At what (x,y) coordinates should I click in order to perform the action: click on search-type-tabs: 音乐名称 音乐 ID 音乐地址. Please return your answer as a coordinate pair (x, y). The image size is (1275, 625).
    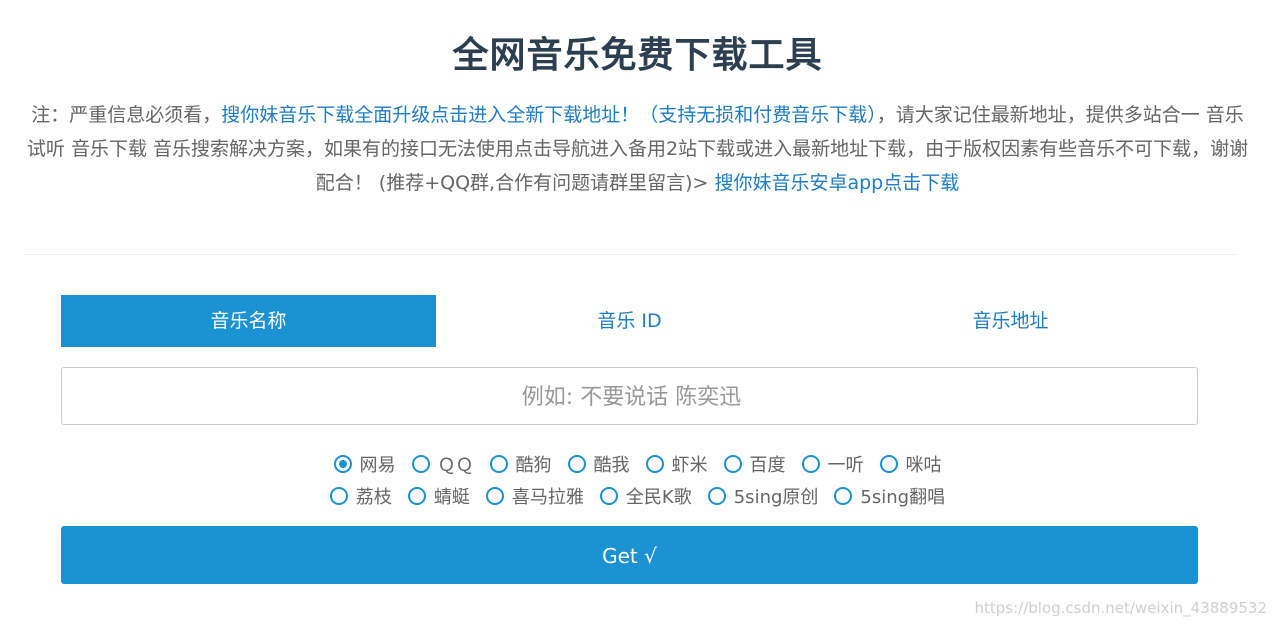
    Looking at the image, I should click on (629, 321).